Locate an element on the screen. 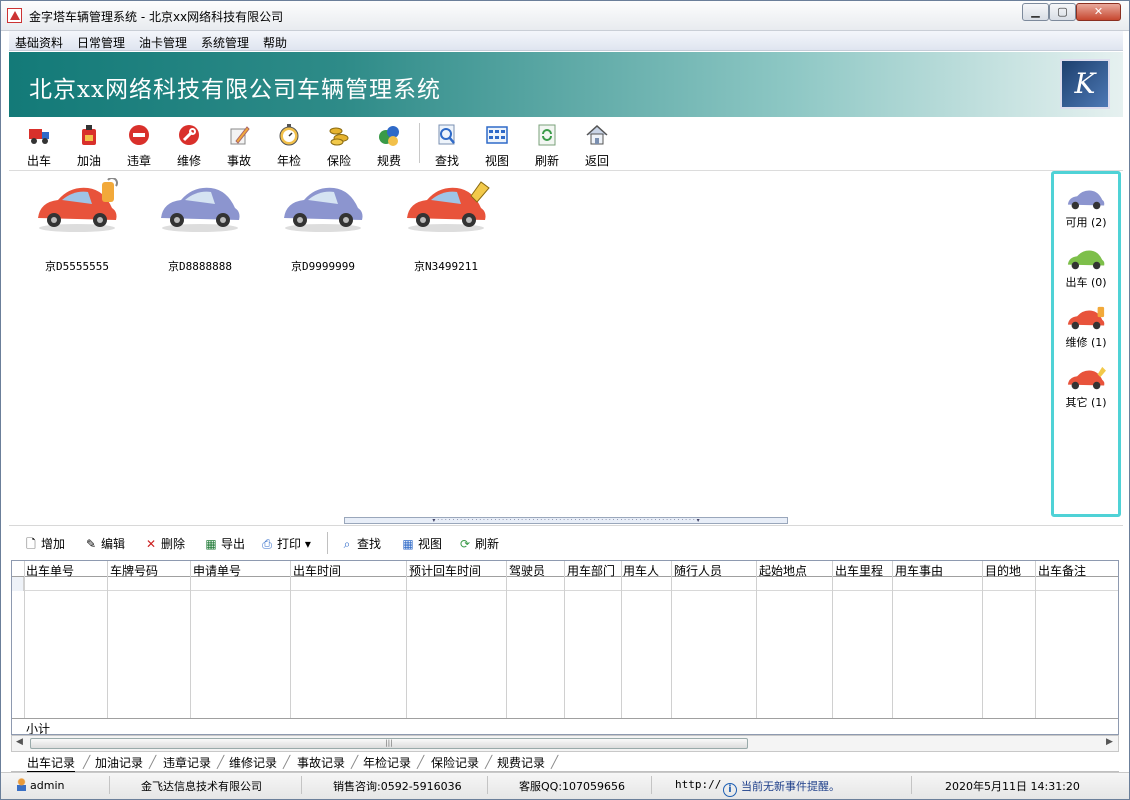 This screenshot has width=1130, height=800. menu-help: 帮助 is located at coordinates (275, 42).